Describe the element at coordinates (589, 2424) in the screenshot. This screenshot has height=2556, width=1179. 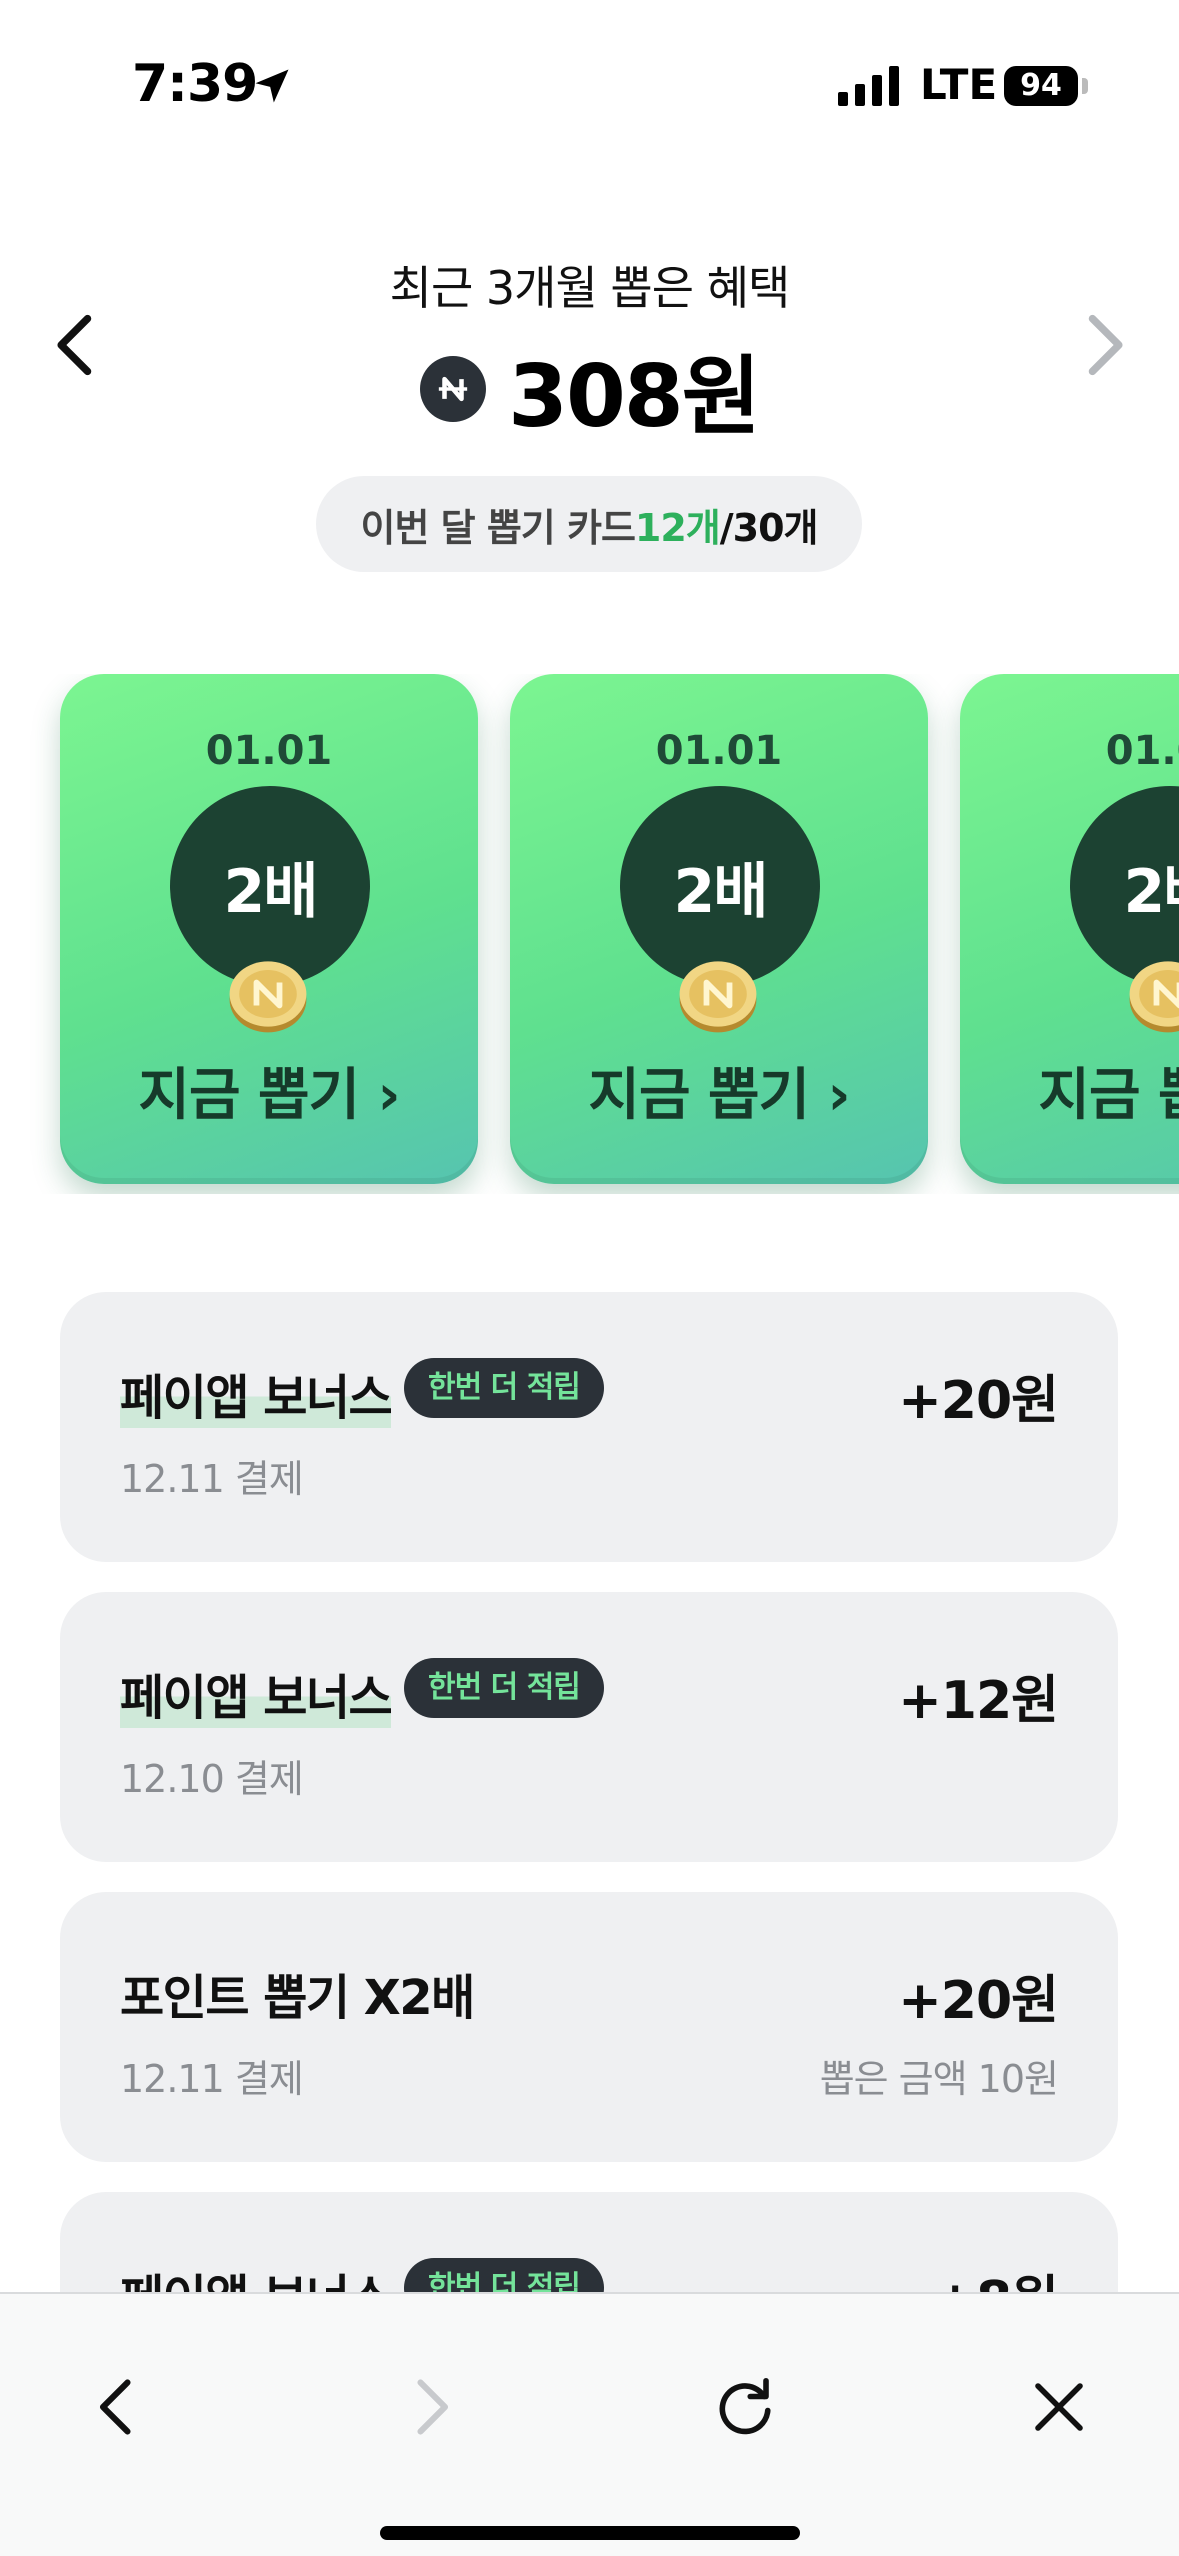
I see `browser-toolbar` at that location.